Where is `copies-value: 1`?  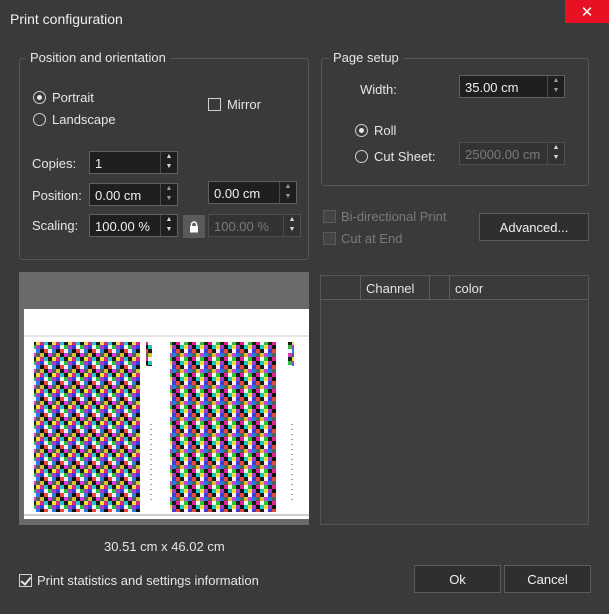
copies-value: 1 is located at coordinates (99, 163).